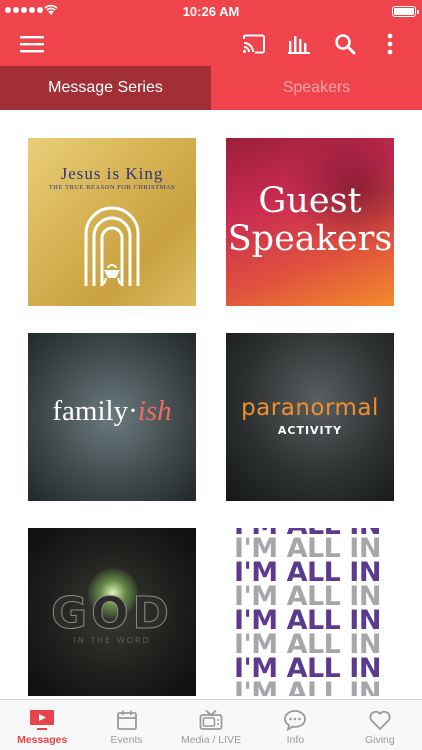  I want to click on hamburger-menu-icon, so click(32, 44).